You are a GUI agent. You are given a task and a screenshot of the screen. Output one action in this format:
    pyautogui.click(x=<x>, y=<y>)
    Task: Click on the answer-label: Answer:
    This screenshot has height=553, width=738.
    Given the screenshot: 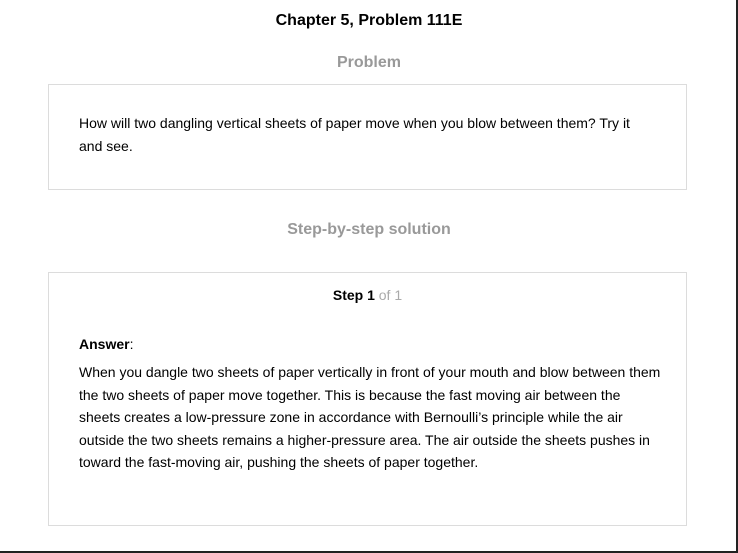 What is the action you would take?
    pyautogui.click(x=106, y=344)
    